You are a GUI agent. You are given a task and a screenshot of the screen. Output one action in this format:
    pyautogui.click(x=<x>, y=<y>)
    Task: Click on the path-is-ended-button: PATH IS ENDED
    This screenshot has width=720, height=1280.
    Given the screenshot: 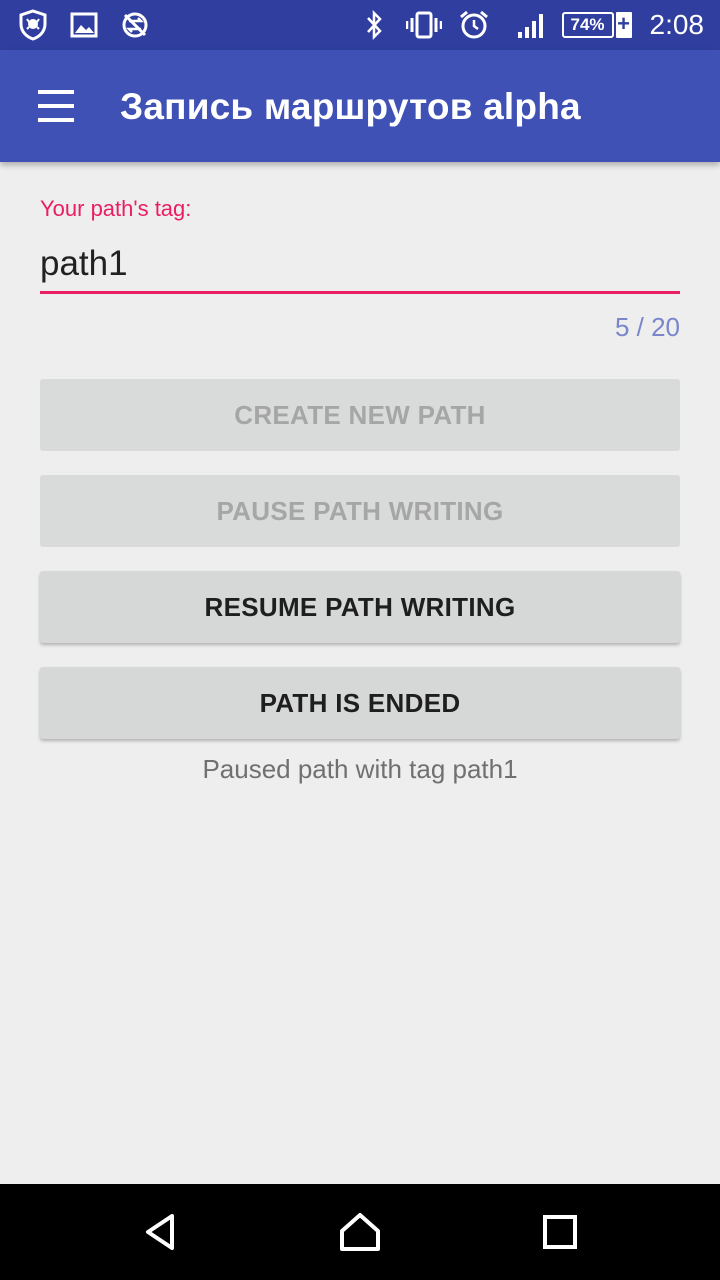 What is the action you would take?
    pyautogui.click(x=360, y=703)
    